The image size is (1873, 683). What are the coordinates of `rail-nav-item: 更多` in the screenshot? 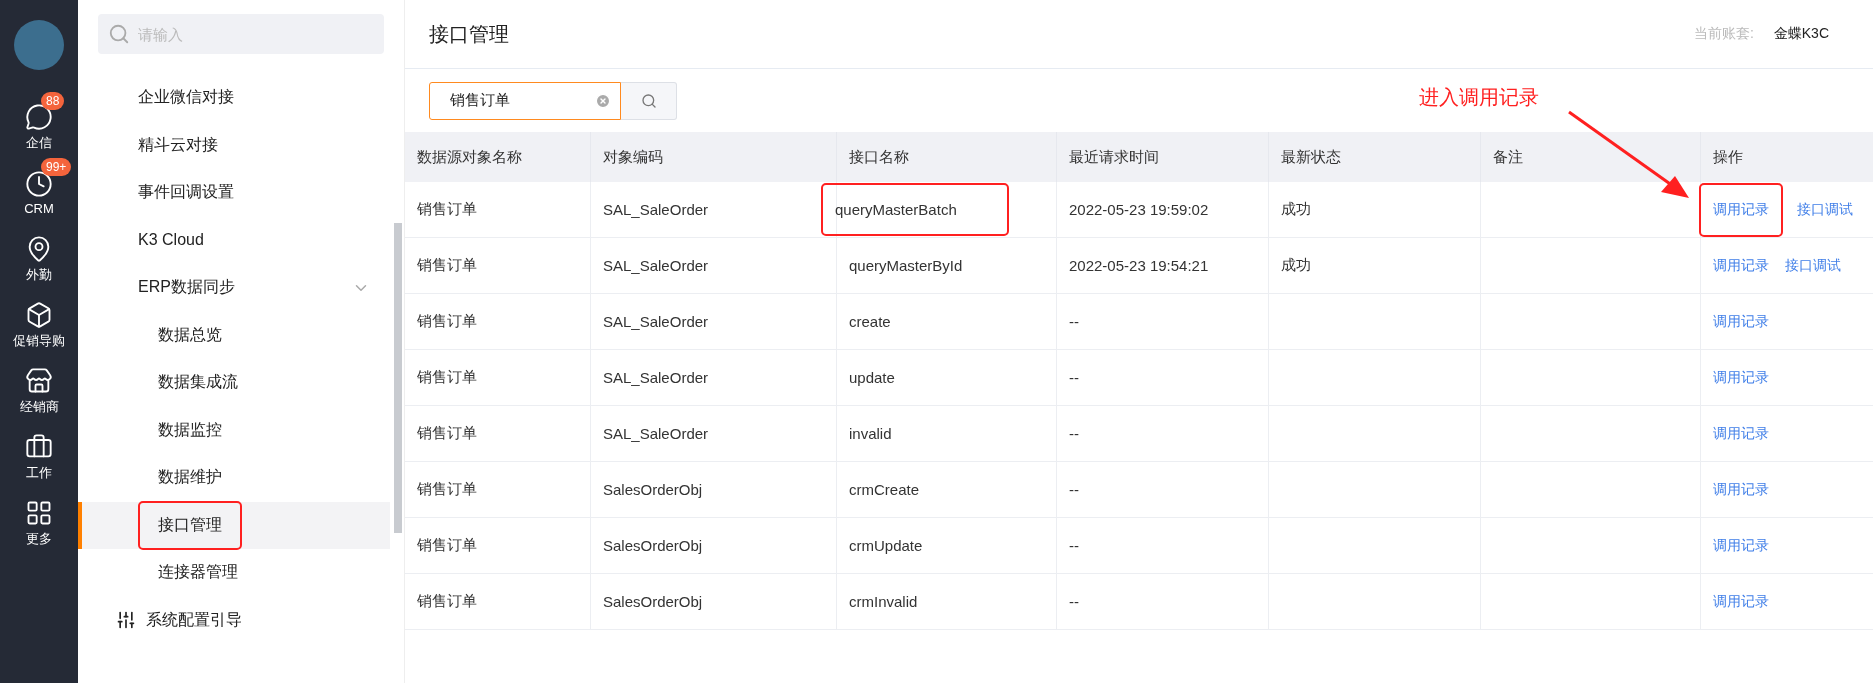 It's located at (39, 520).